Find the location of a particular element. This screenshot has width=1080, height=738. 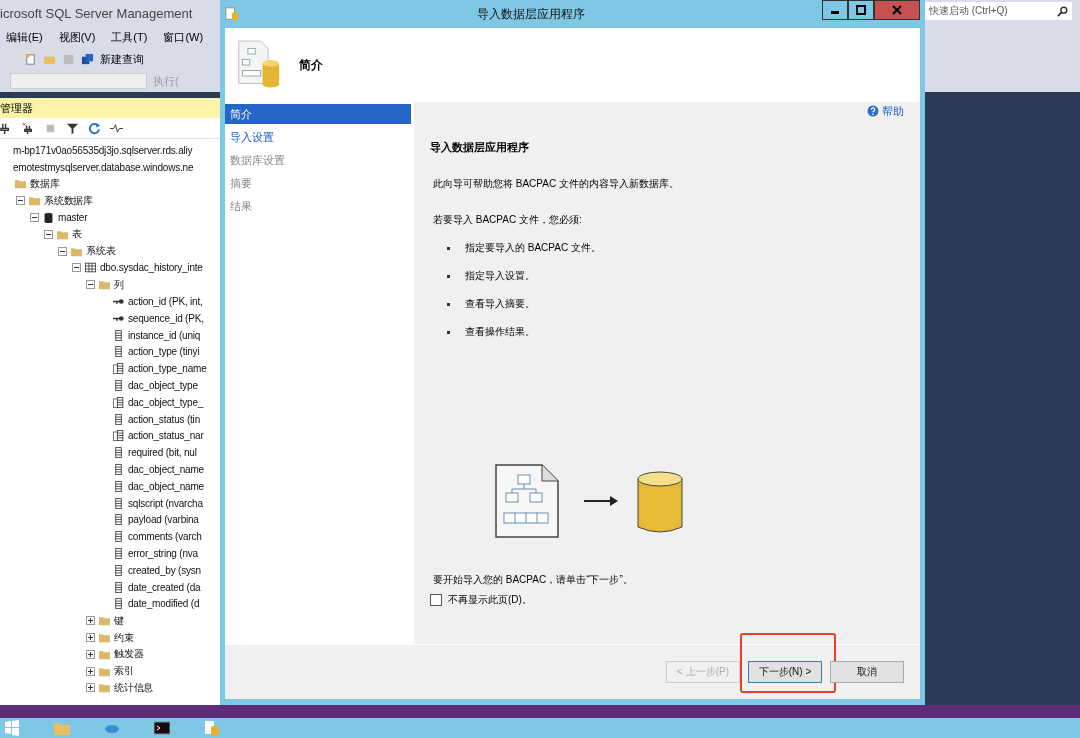

database-icon is located at coordinates (48, 218).